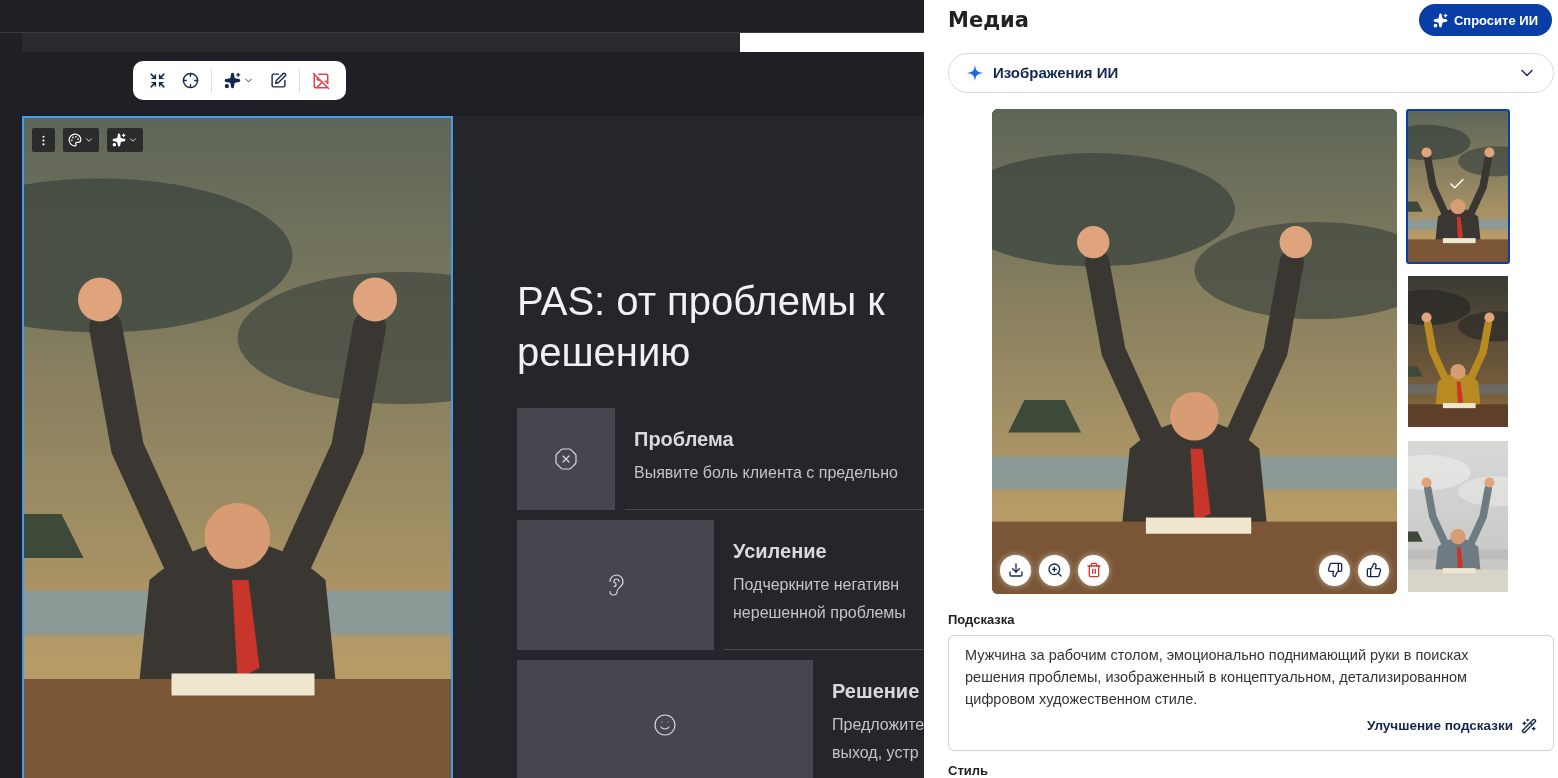 This screenshot has height=778, width=1558. What do you see at coordinates (968, 770) in the screenshot?
I see `style-label: Стиль` at bounding box center [968, 770].